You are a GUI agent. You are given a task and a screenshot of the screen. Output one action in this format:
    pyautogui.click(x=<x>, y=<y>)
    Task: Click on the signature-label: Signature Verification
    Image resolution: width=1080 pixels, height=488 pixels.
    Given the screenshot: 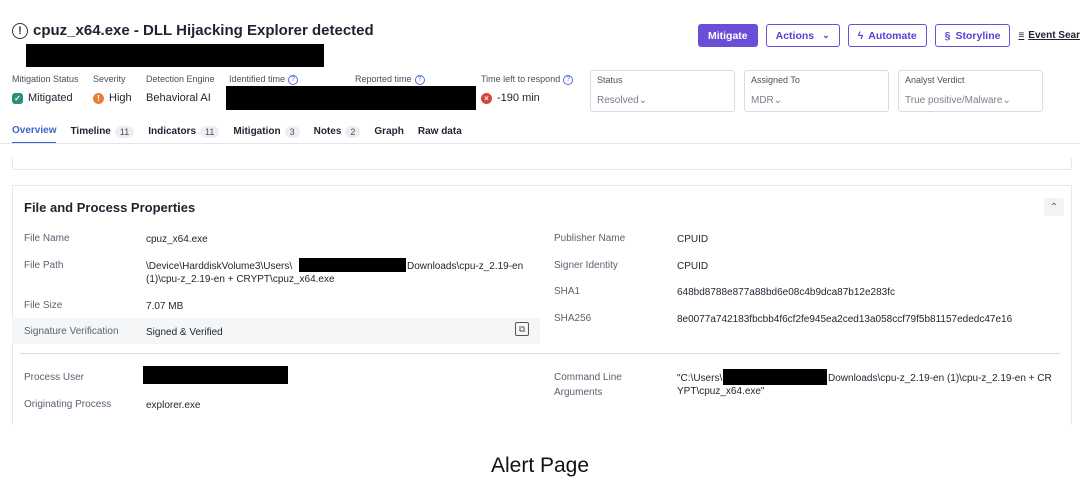 What is the action you would take?
    pyautogui.click(x=71, y=331)
    